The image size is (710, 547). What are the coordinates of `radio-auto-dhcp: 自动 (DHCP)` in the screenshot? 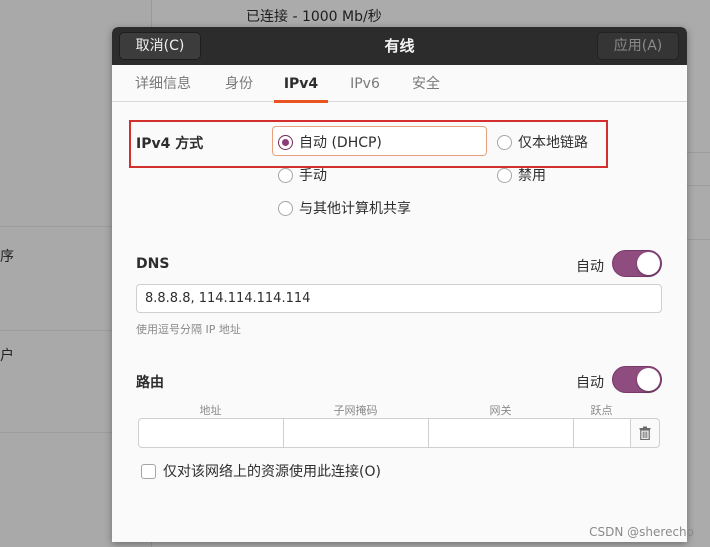 It's located at (330, 142).